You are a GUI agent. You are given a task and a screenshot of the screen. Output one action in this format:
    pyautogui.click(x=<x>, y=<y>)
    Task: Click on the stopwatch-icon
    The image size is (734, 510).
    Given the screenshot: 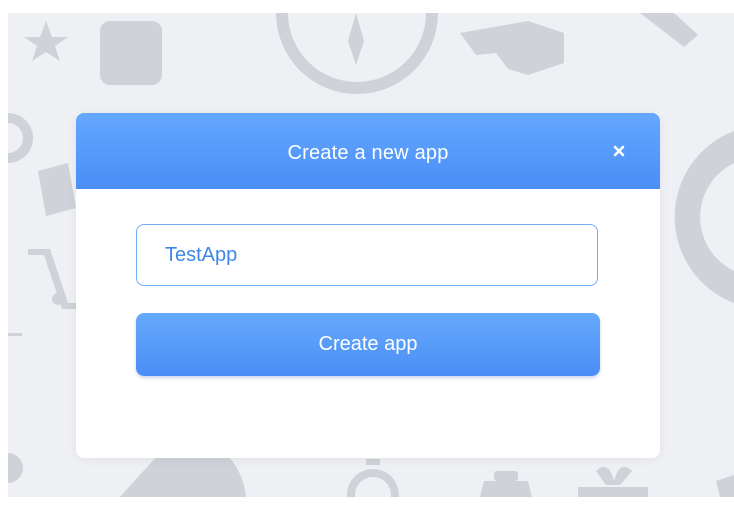 What is the action you would take?
    pyautogui.click(x=372, y=478)
    